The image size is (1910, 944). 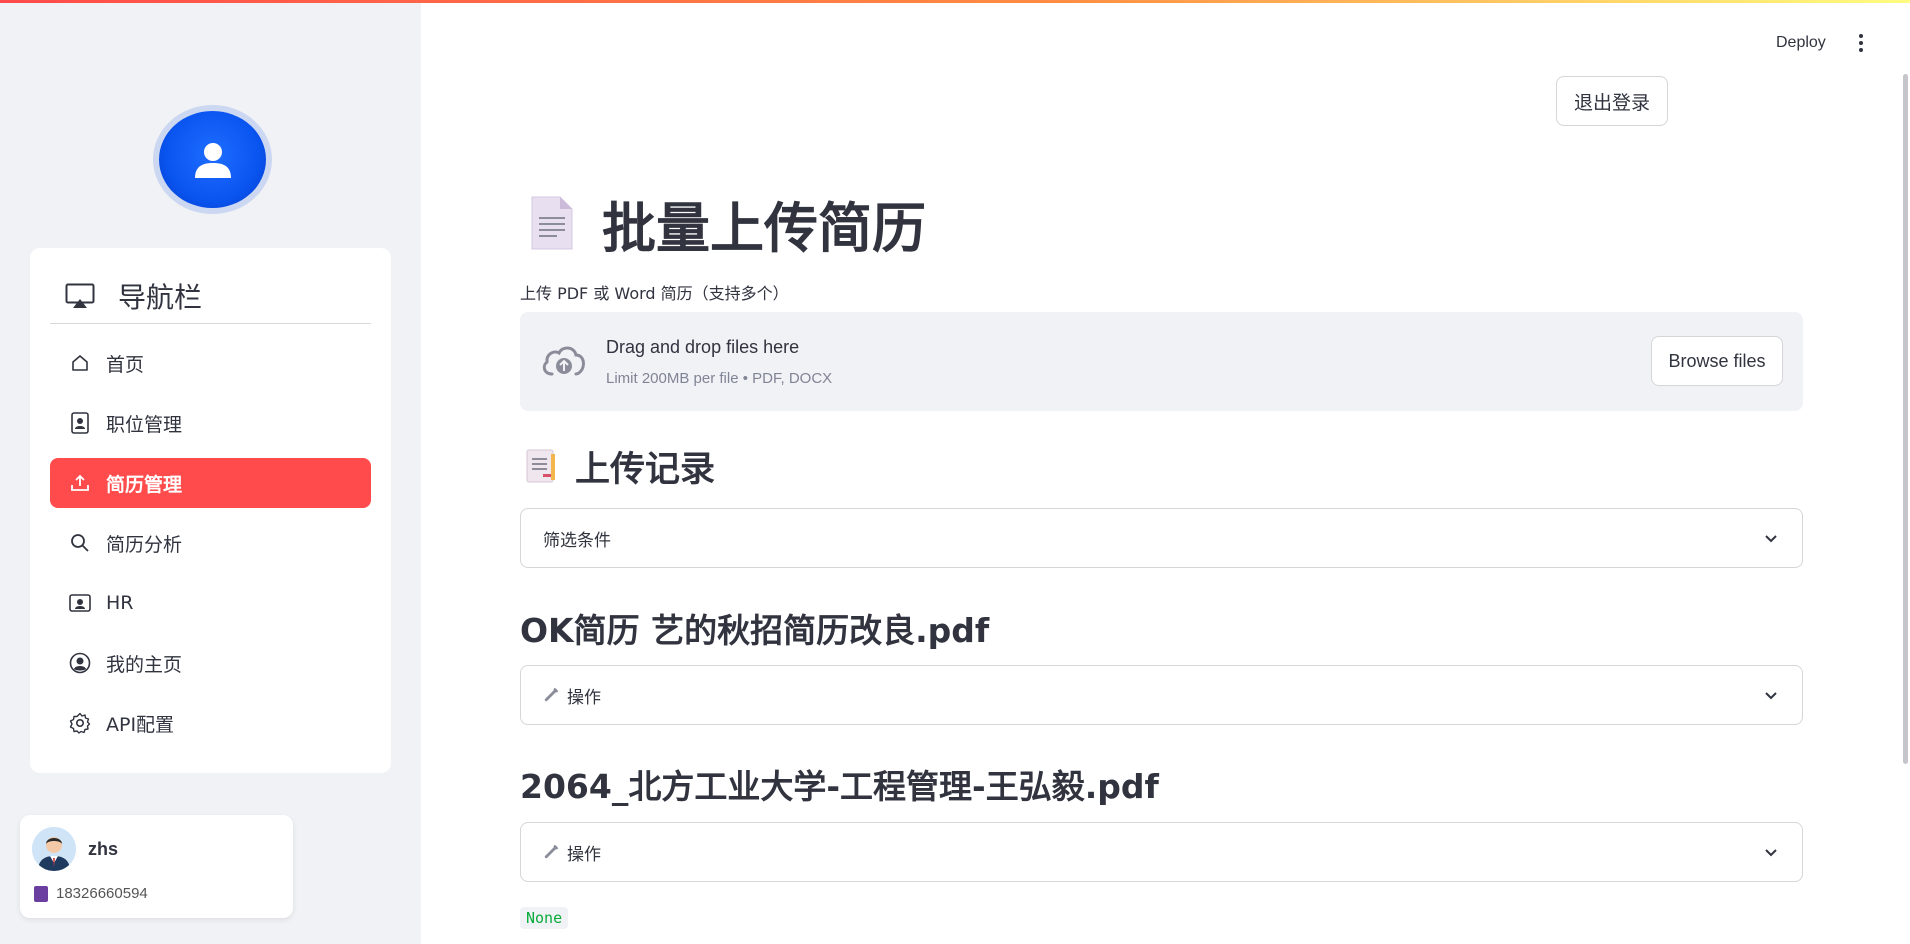 I want to click on deploy-button: Deploy, so click(x=1801, y=43).